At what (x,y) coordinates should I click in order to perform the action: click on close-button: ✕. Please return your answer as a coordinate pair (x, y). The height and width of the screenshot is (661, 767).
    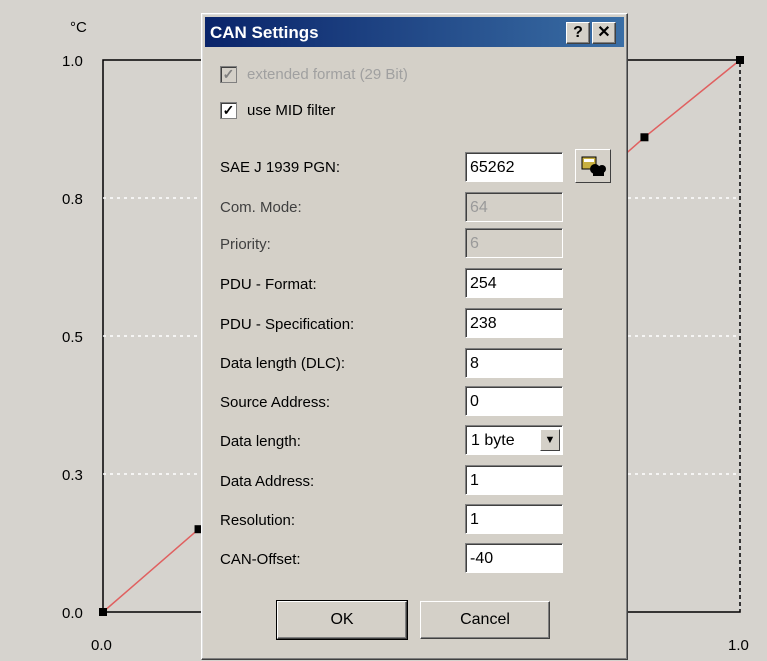
    Looking at the image, I should click on (604, 33).